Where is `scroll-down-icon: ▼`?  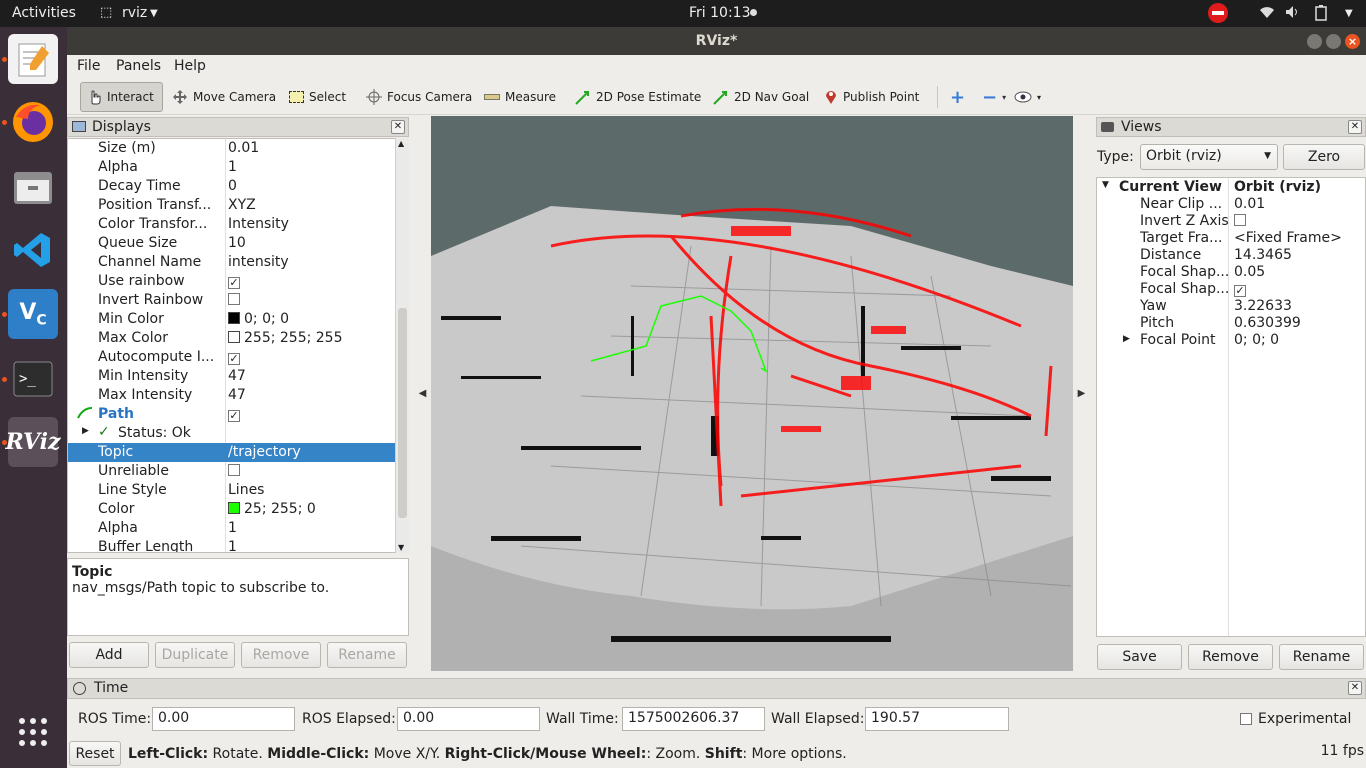
scroll-down-icon: ▼ is located at coordinates (401, 547).